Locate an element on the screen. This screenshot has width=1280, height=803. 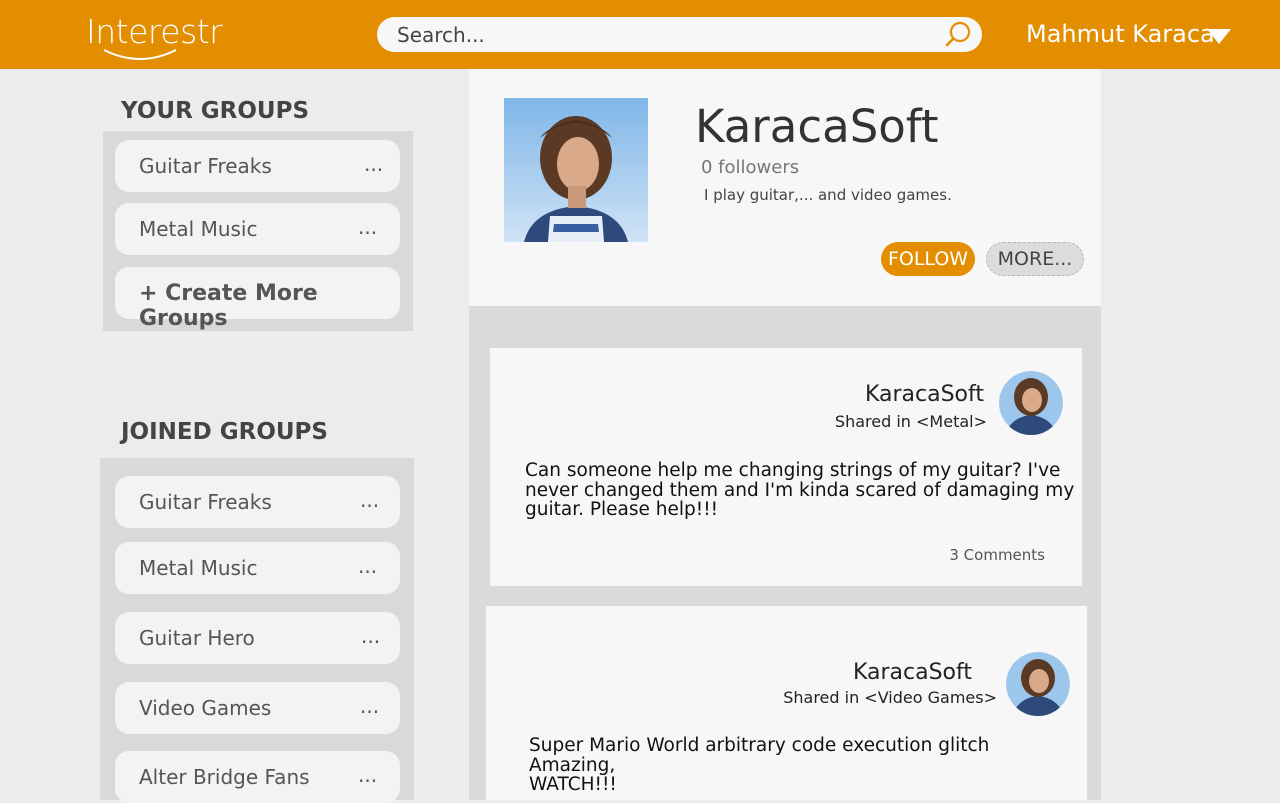
group-label: Video Games is located at coordinates (205, 708).